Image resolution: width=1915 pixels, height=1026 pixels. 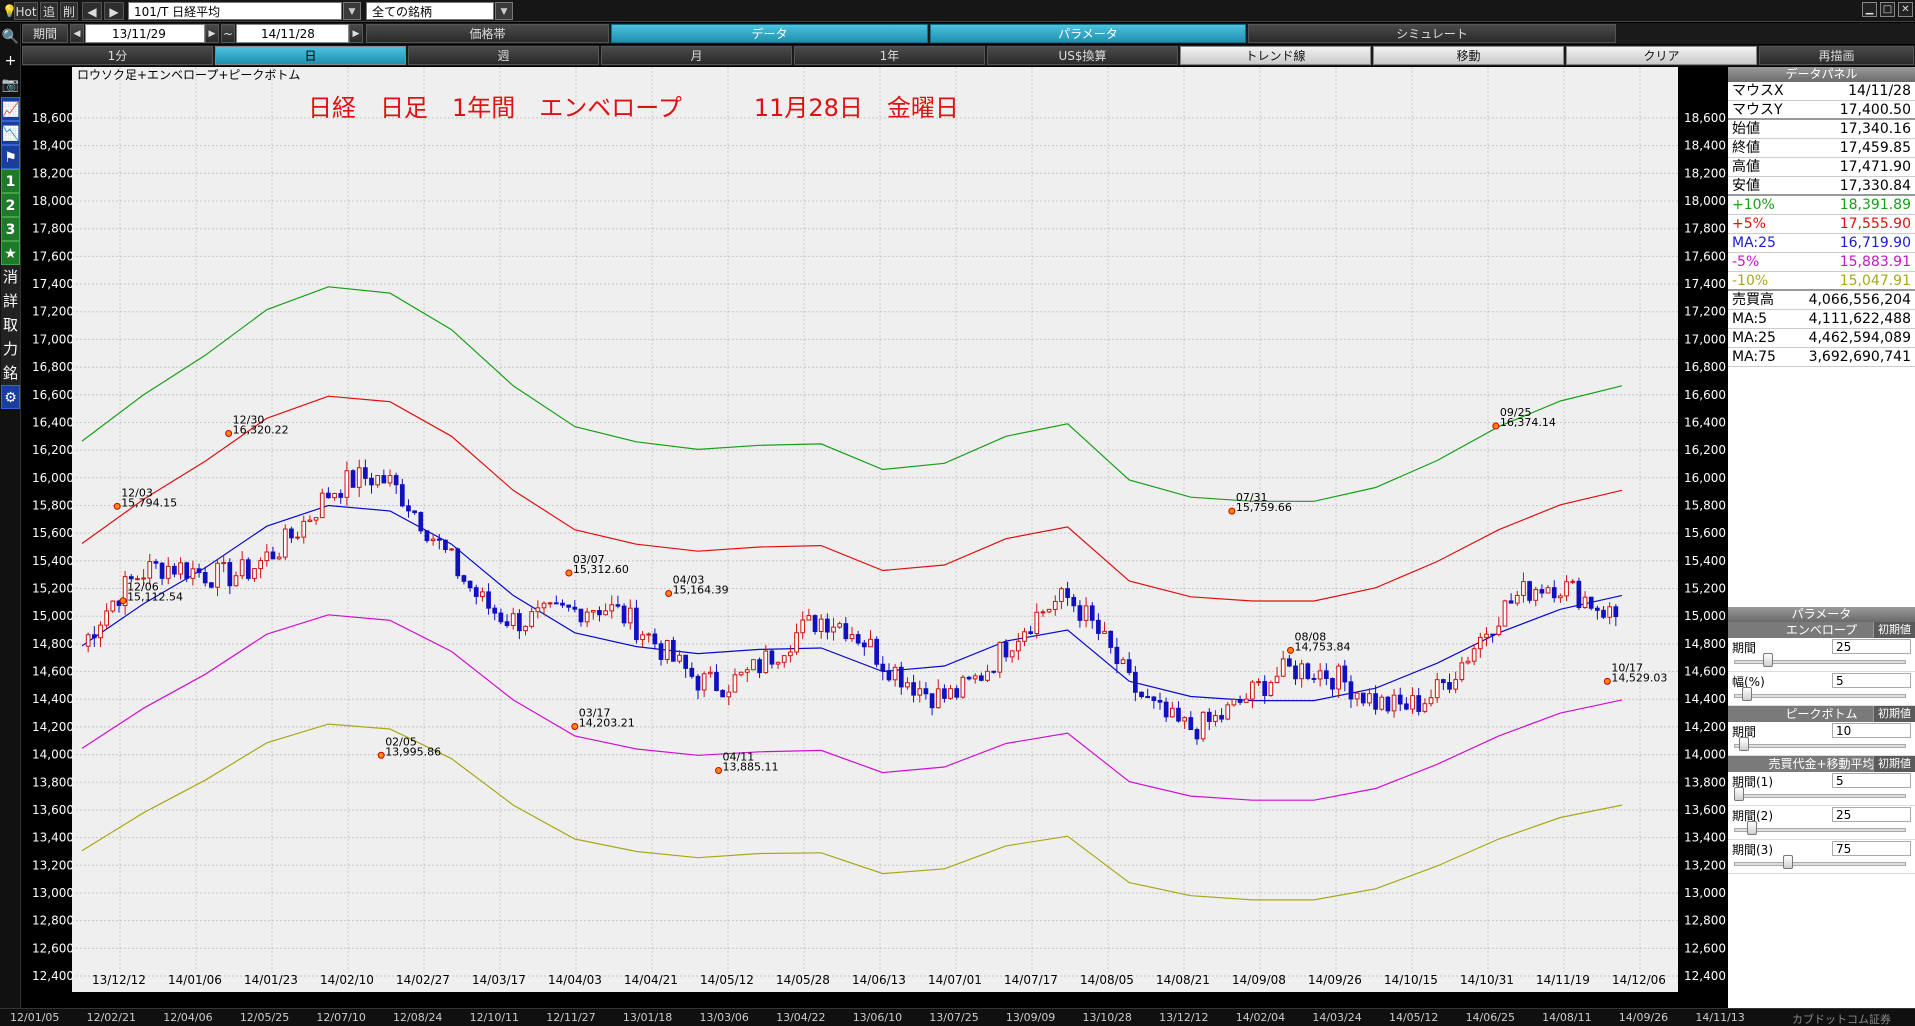 I want to click on chart-indicator-icon: 📉, so click(x=10, y=133).